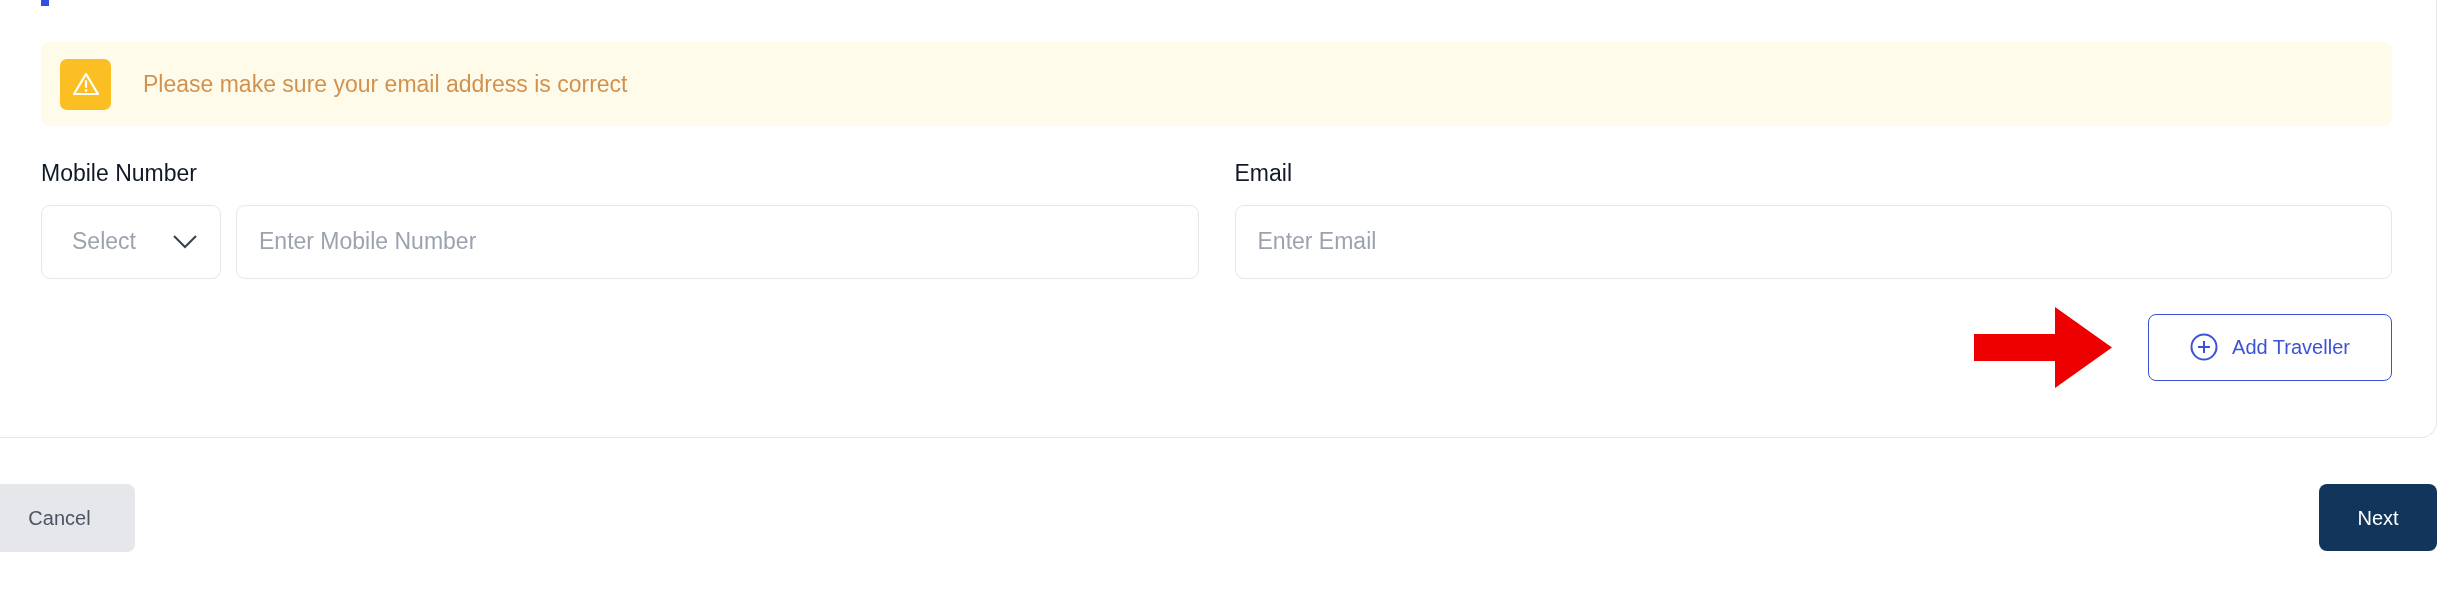 The width and height of the screenshot is (2450, 594). I want to click on mobile-number-field: Enter Mobile Number, so click(717, 241).